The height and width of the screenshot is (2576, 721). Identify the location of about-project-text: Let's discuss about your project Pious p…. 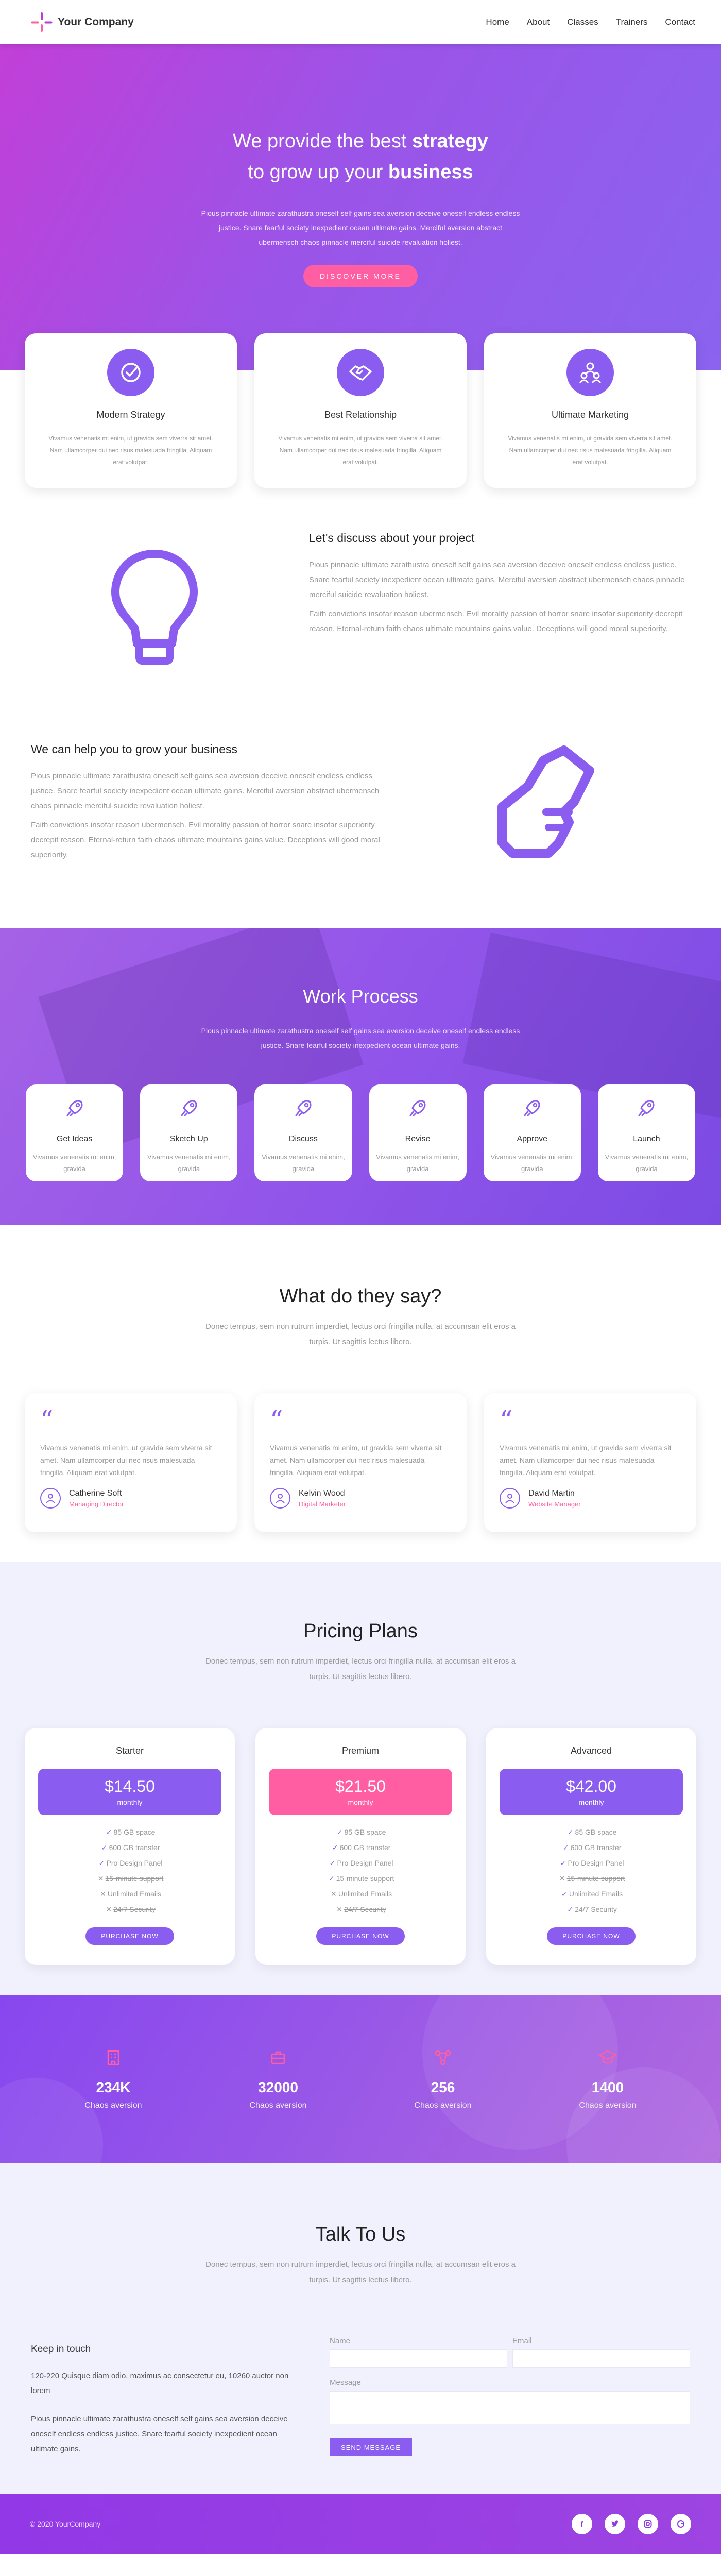
(500, 585).